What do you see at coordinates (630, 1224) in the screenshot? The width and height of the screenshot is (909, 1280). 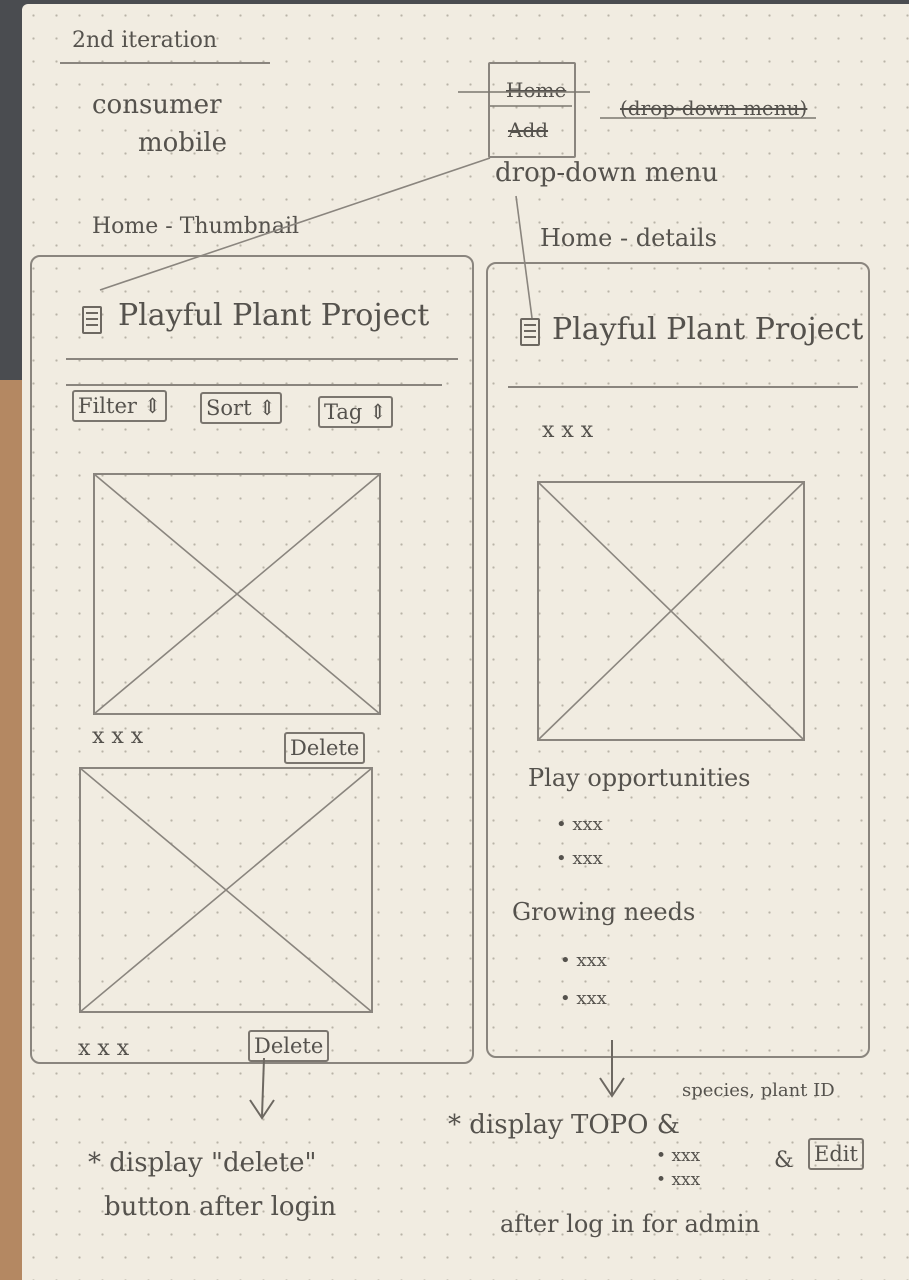 I see `right-note-line2: after log in for admin` at bounding box center [630, 1224].